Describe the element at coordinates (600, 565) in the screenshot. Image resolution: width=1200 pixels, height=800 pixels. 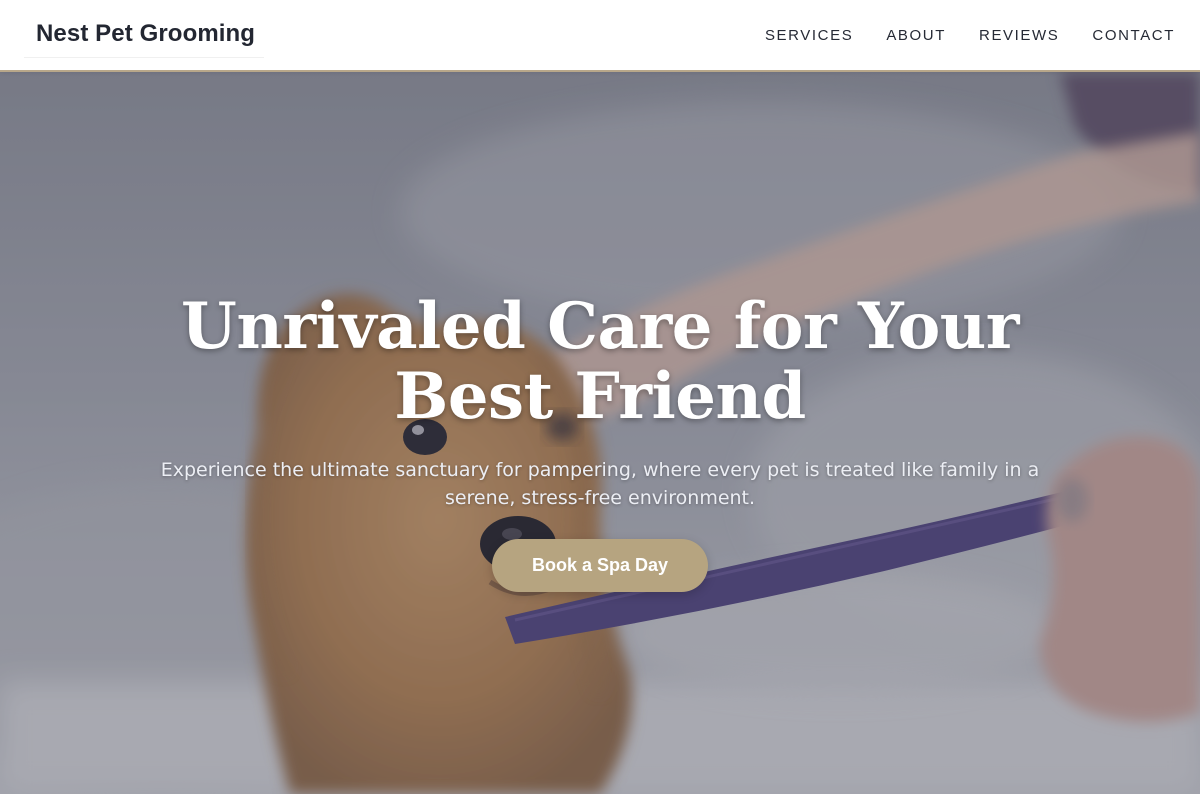
I see `book-spa-day-button: Book a Spa Day` at that location.